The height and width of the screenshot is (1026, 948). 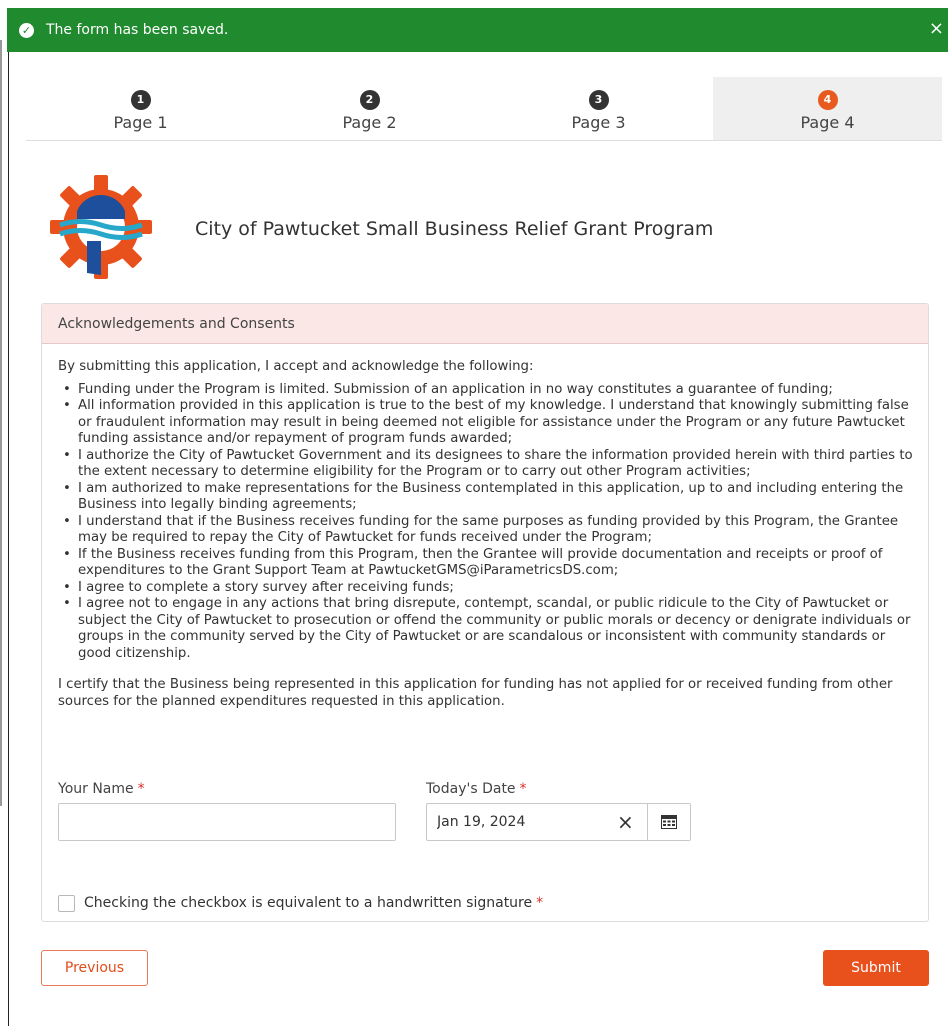 What do you see at coordinates (369, 122) in the screenshot?
I see `step-label: Page 2` at bounding box center [369, 122].